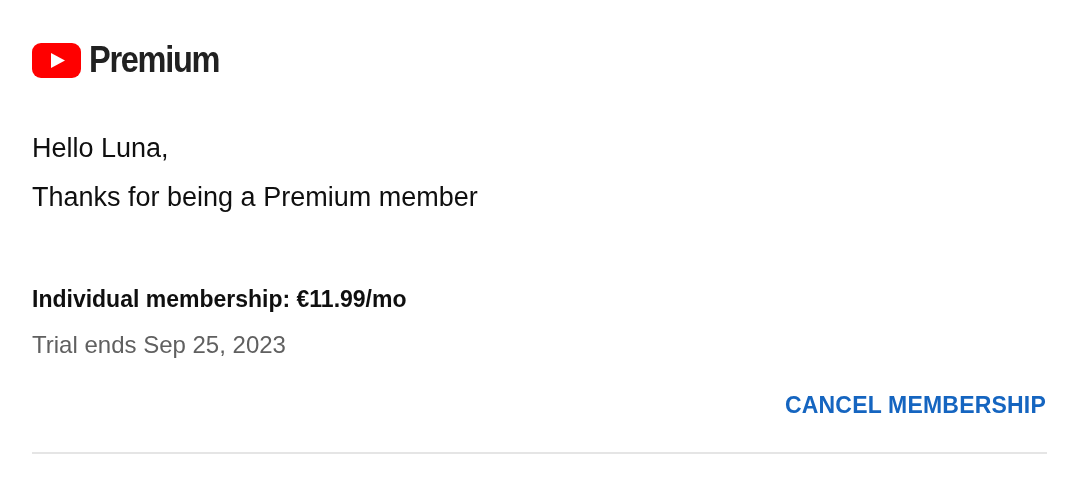 The width and height of the screenshot is (1080, 481). What do you see at coordinates (915, 405) in the screenshot?
I see `cancel-membership-button: CANCEL MEMBERSHIP` at bounding box center [915, 405].